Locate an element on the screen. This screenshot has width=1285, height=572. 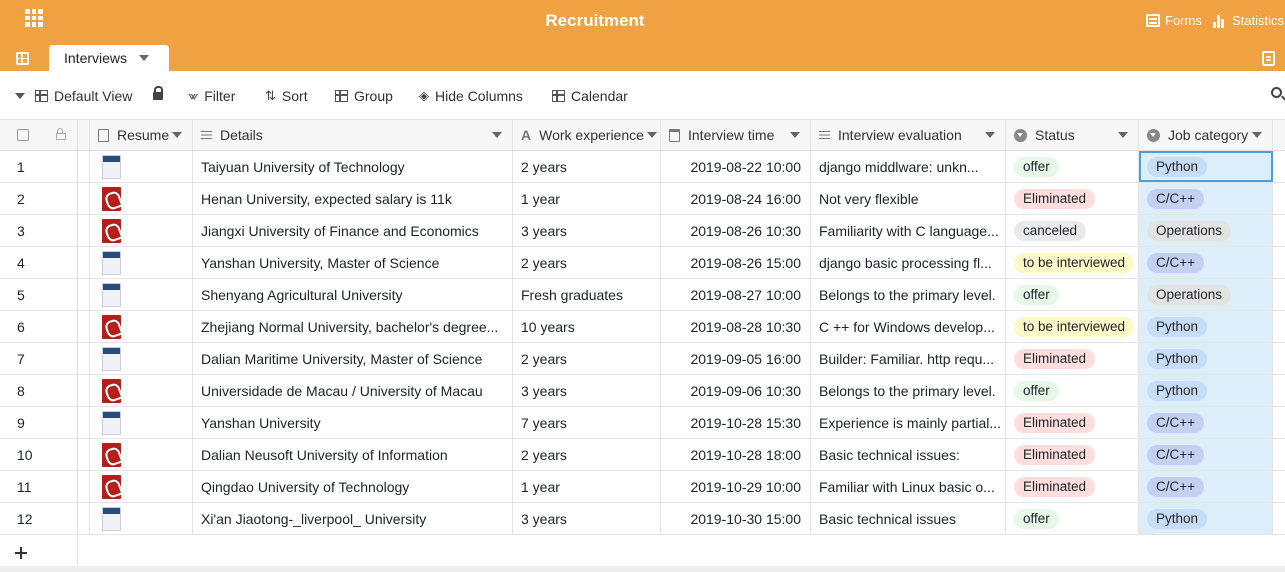
interview-time-cell: 2019-08-28 10:30 is located at coordinates (736, 326).